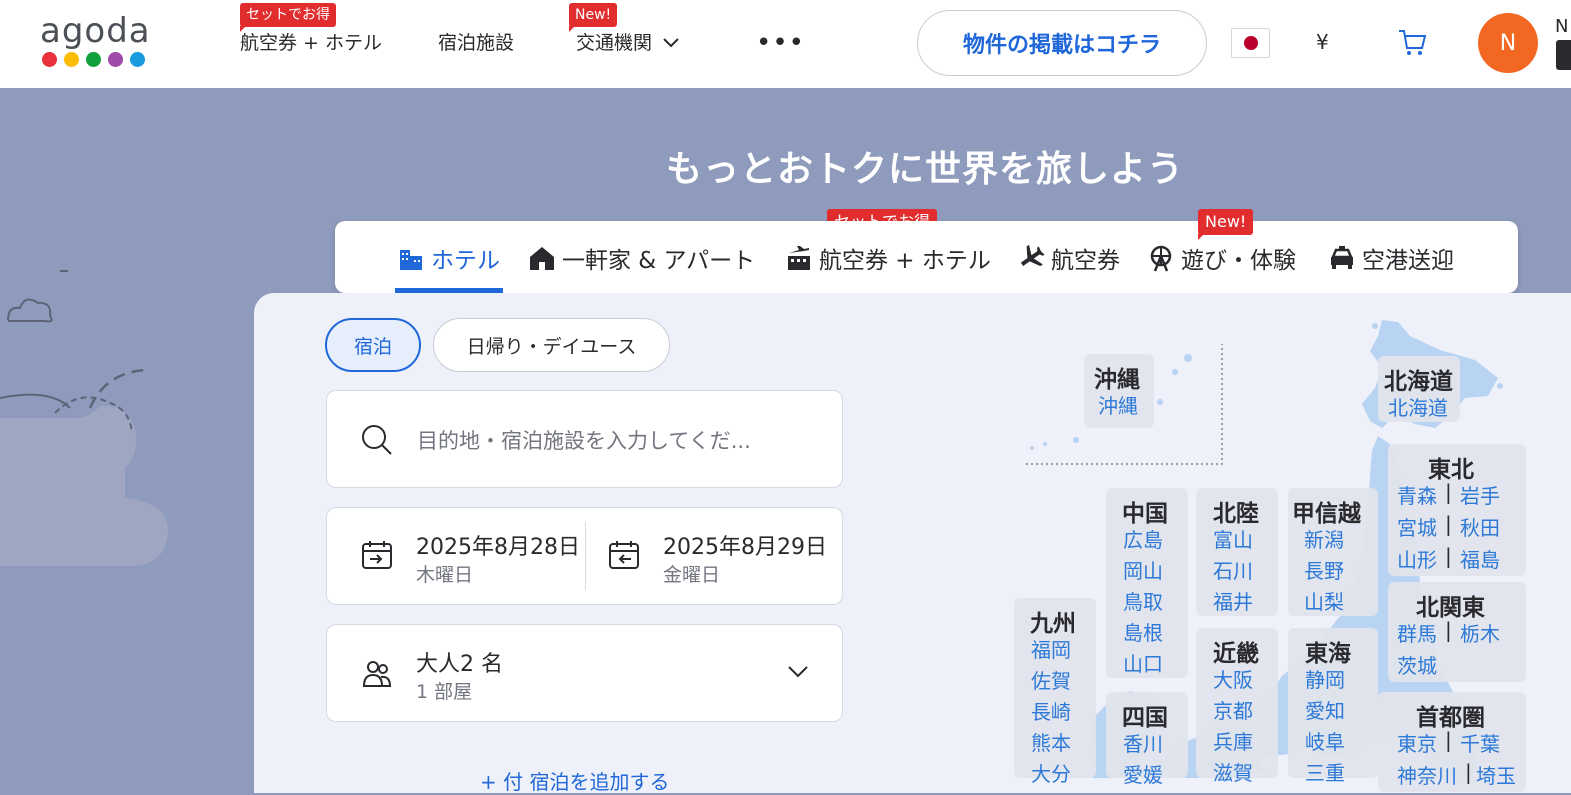  I want to click on region-hokuriku: 北陸 富山 石川 福井, so click(1237, 552).